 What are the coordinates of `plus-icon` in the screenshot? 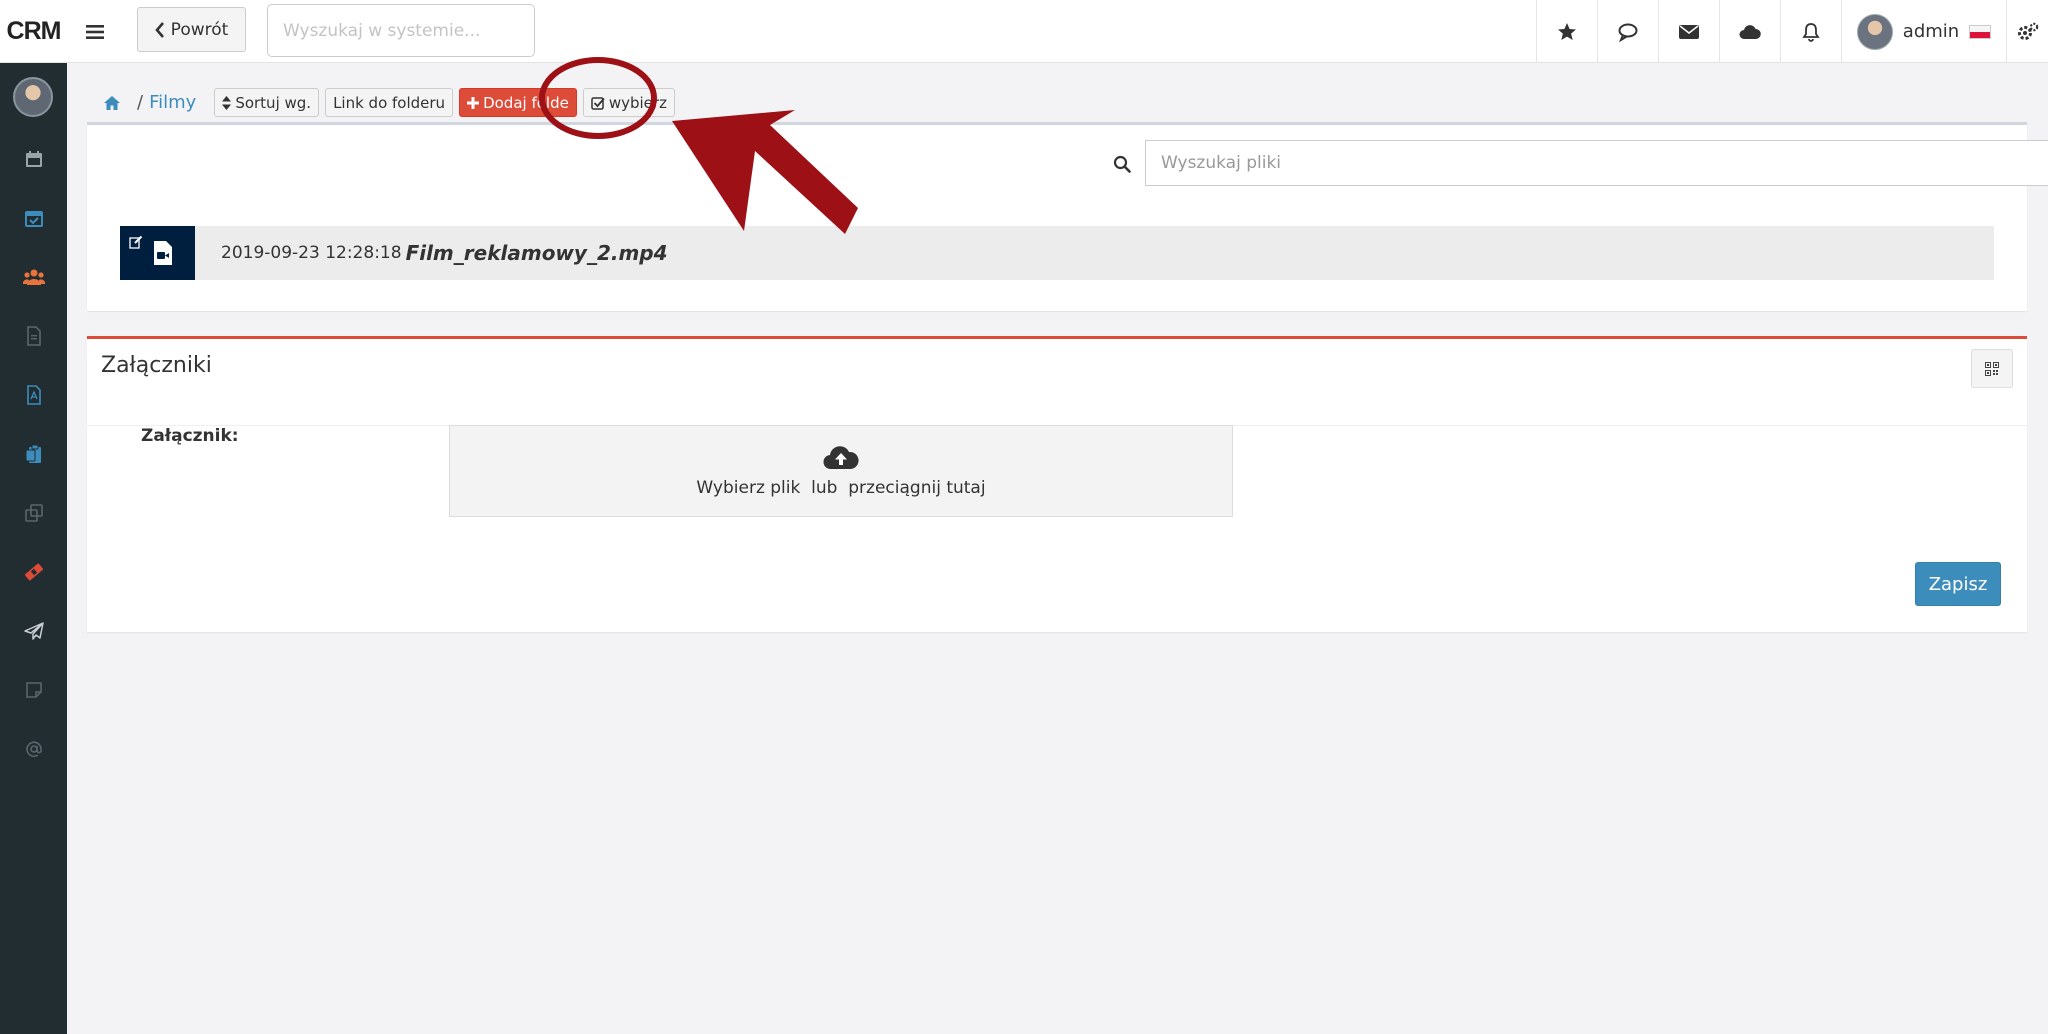 It's located at (473, 102).